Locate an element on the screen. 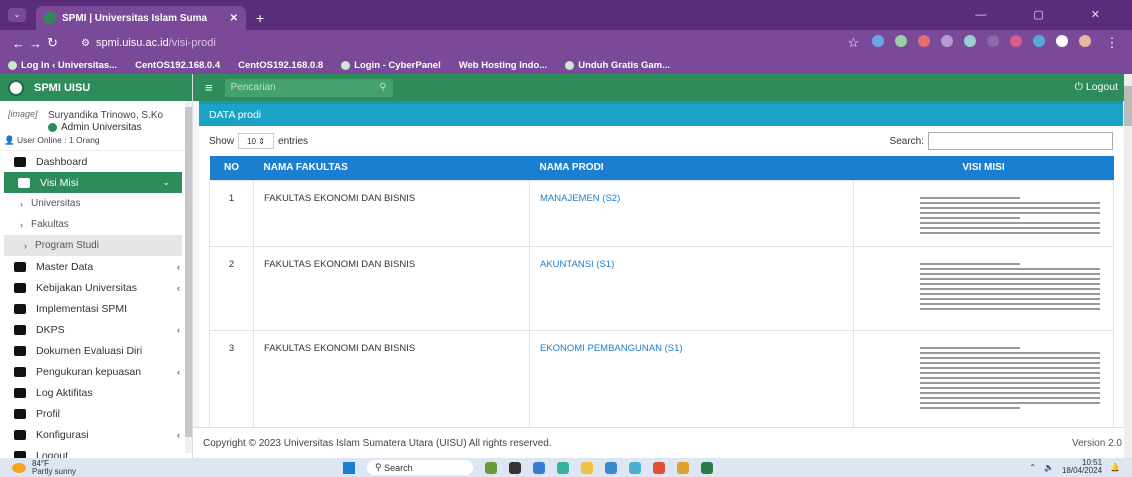 This screenshot has width=1132, height=477. dashboard-icon is located at coordinates (20, 161).